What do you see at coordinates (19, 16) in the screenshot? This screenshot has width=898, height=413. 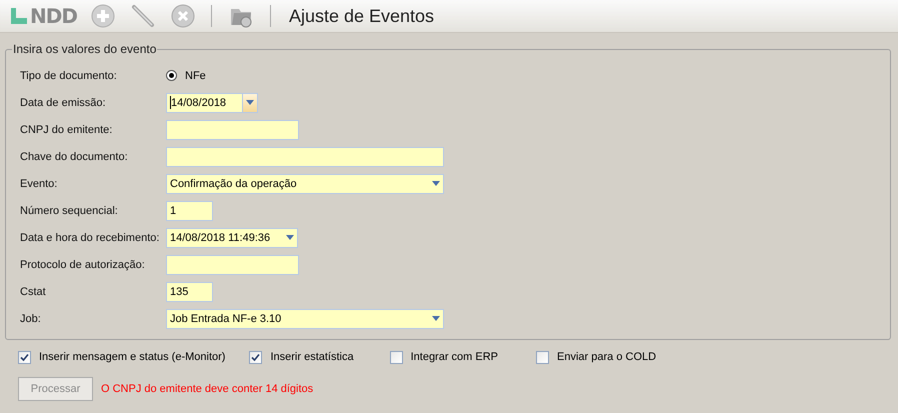 I see `logo-icon` at bounding box center [19, 16].